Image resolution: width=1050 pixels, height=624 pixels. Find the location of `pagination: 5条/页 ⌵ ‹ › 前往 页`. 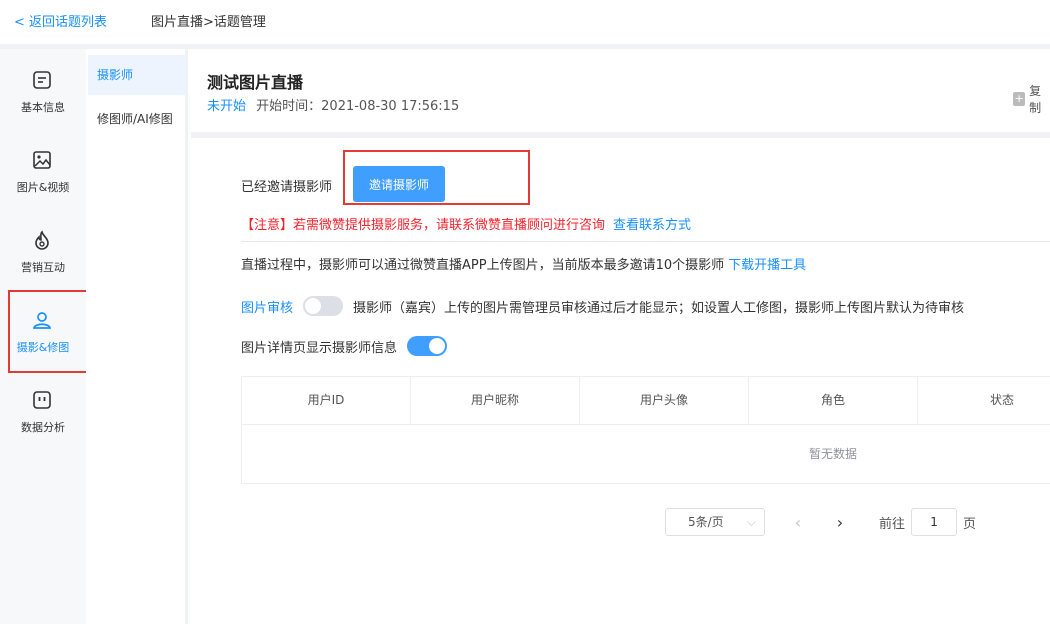

pagination: 5条/页 ⌵ ‹ › 前往 页 is located at coordinates (820, 522).